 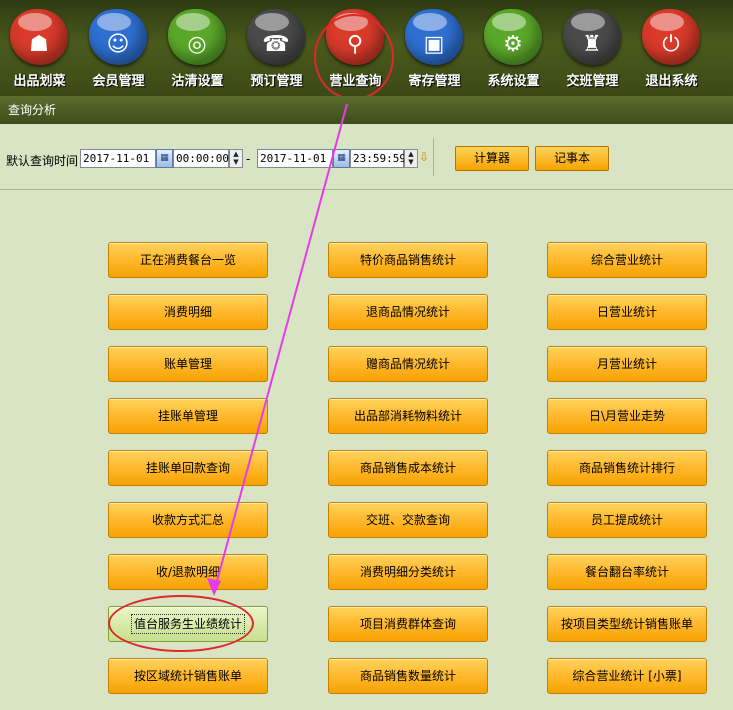 I want to click on arrow-line, so click(x=280, y=348).